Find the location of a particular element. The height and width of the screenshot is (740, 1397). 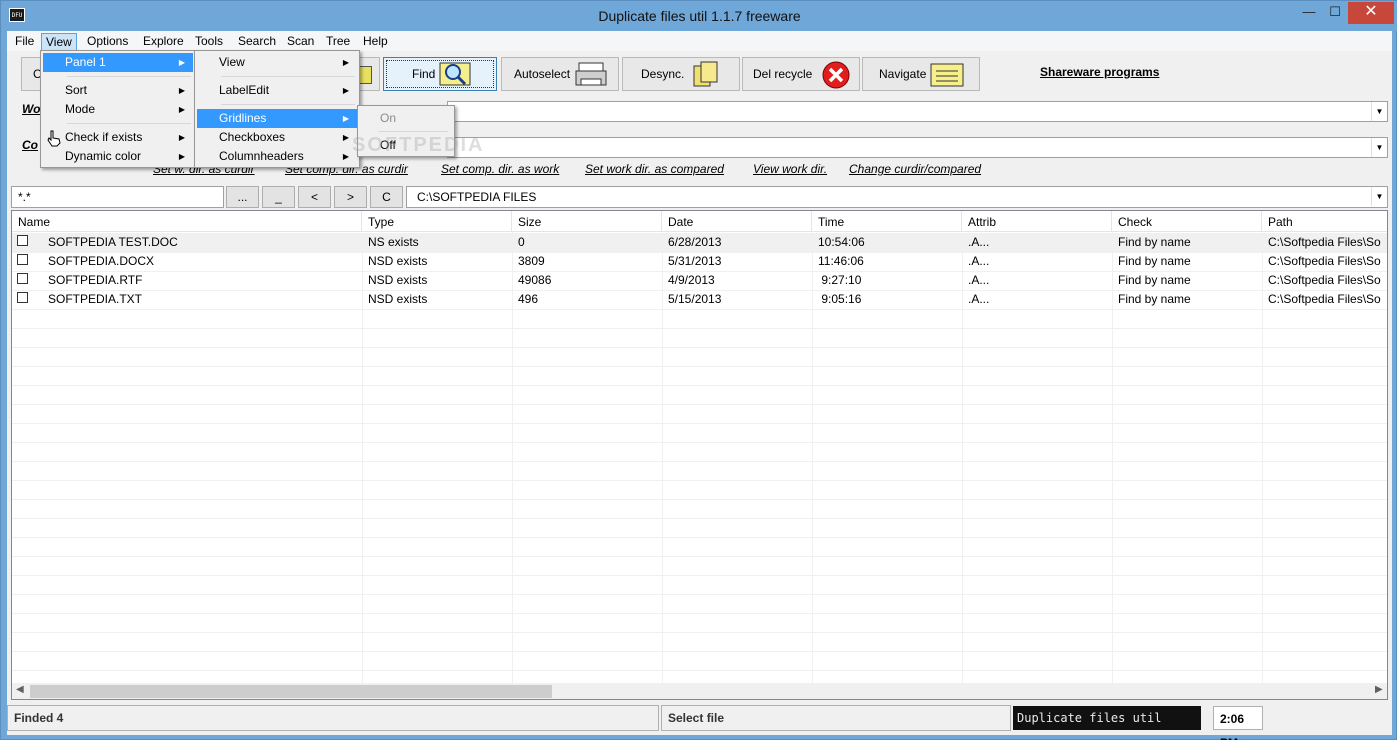

work-dir-combo: ▼ is located at coordinates (917, 111).